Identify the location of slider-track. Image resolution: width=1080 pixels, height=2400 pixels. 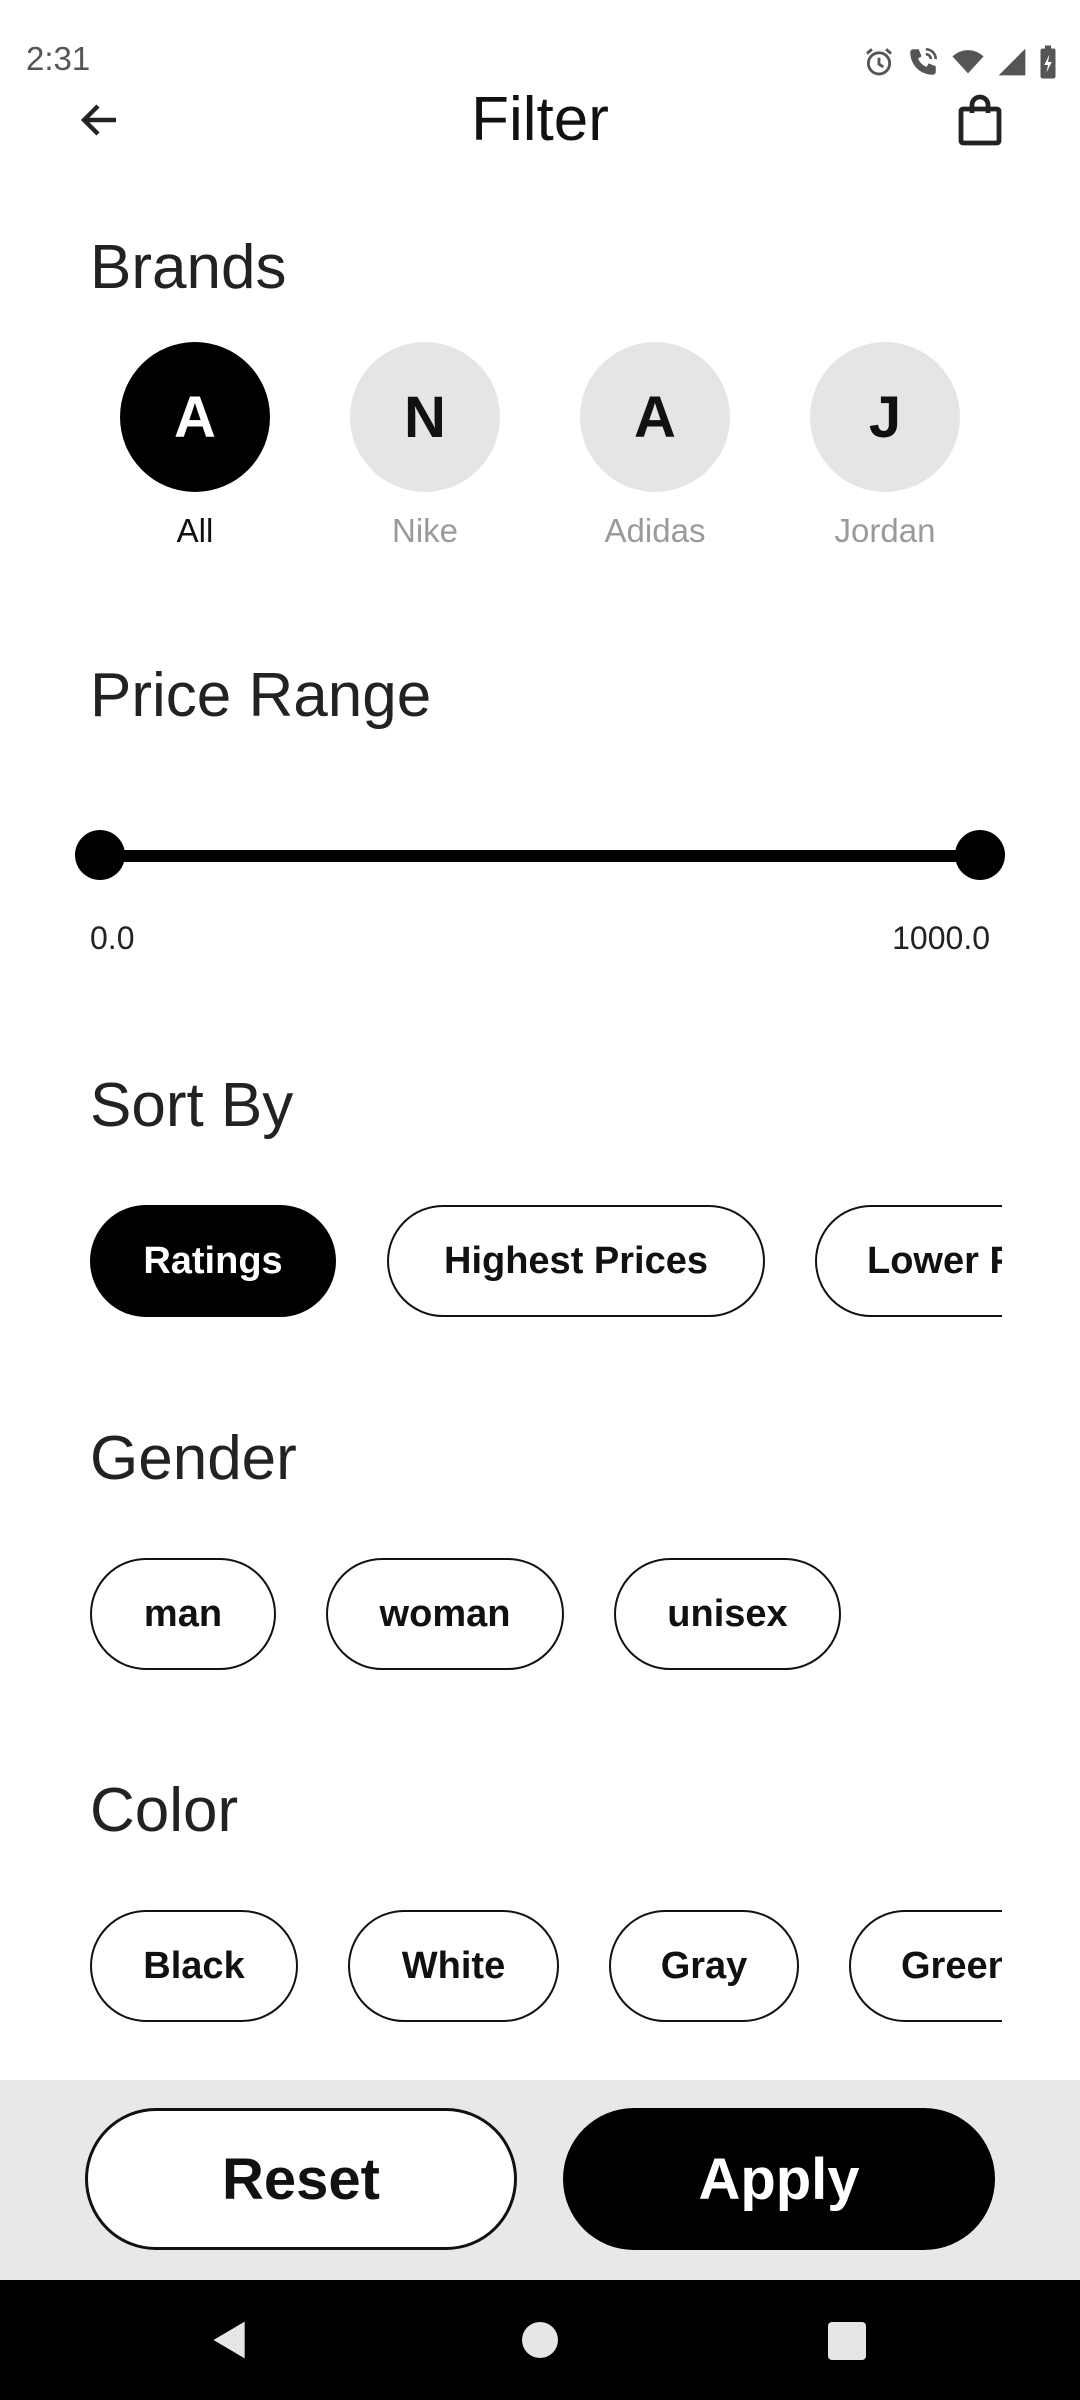
(540, 856).